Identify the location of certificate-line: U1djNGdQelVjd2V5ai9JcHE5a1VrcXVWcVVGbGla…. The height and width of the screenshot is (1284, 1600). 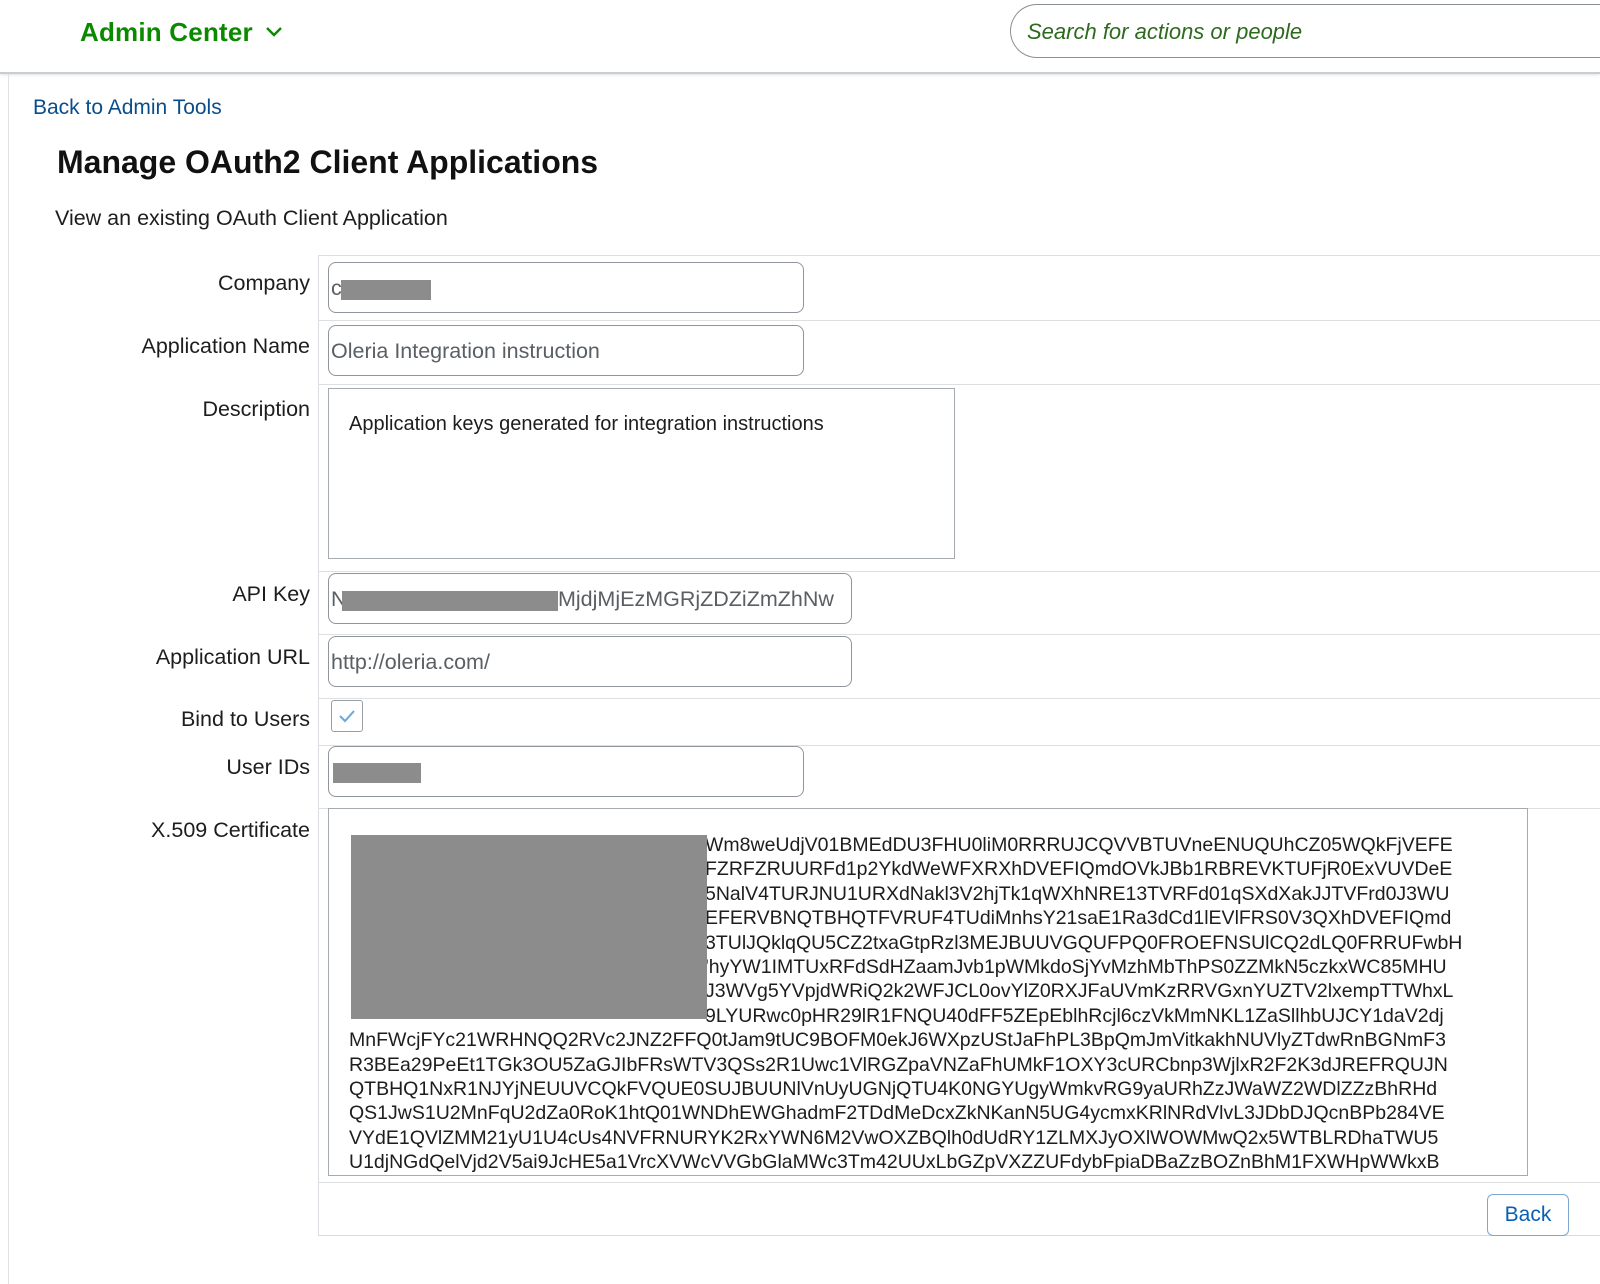
(894, 1162).